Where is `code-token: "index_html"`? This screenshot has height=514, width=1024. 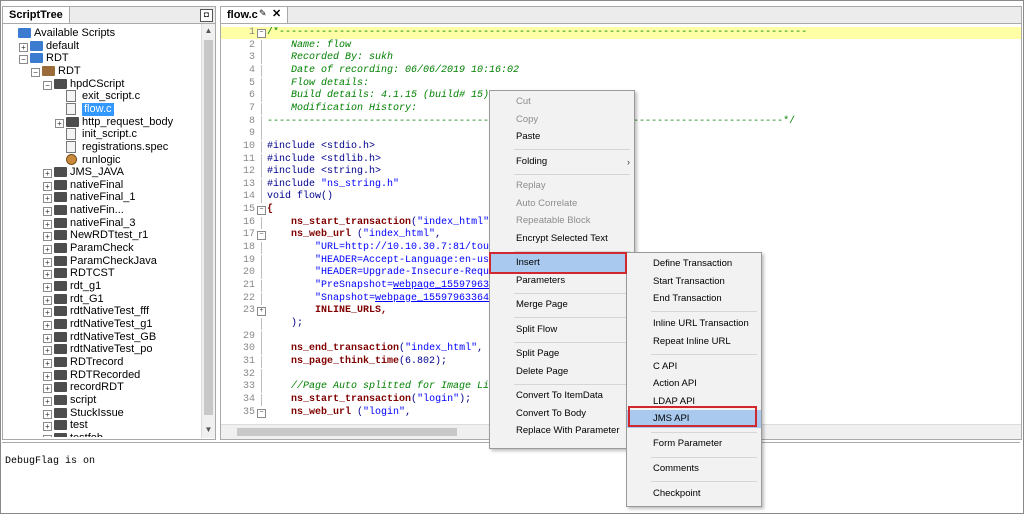 code-token: "index_html" is located at coordinates (441, 349).